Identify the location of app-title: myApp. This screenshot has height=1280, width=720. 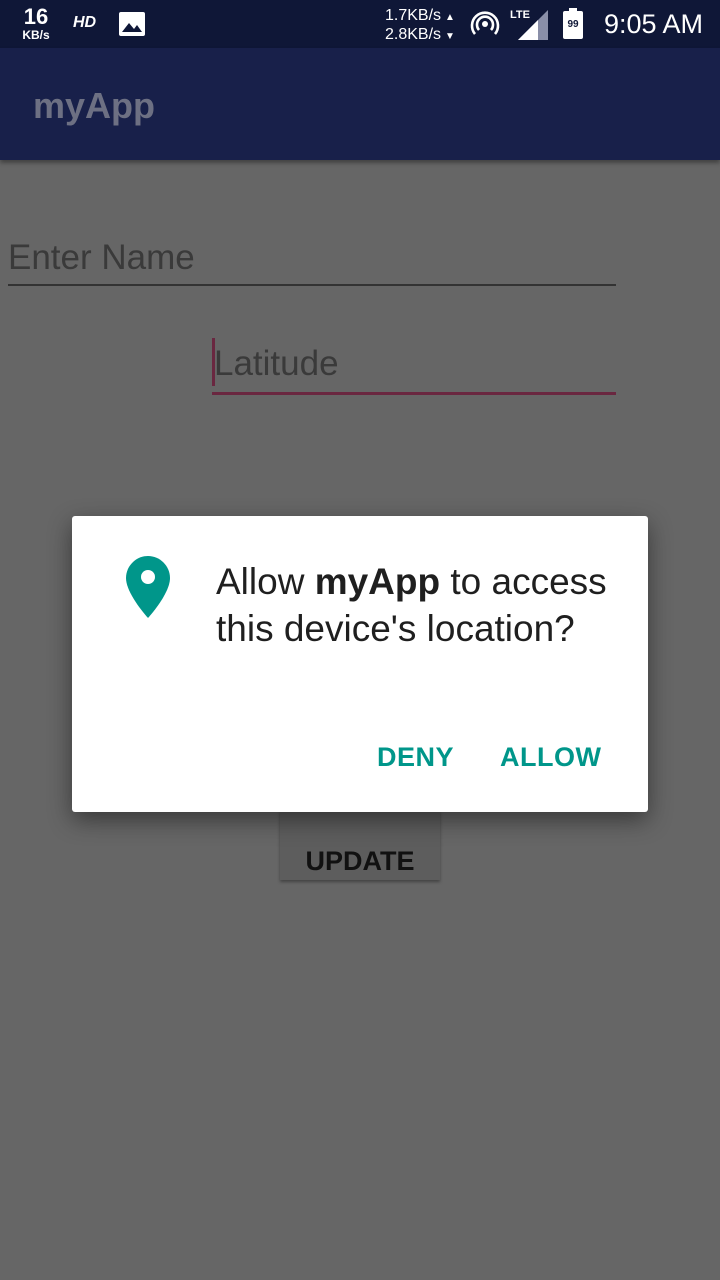
(94, 105).